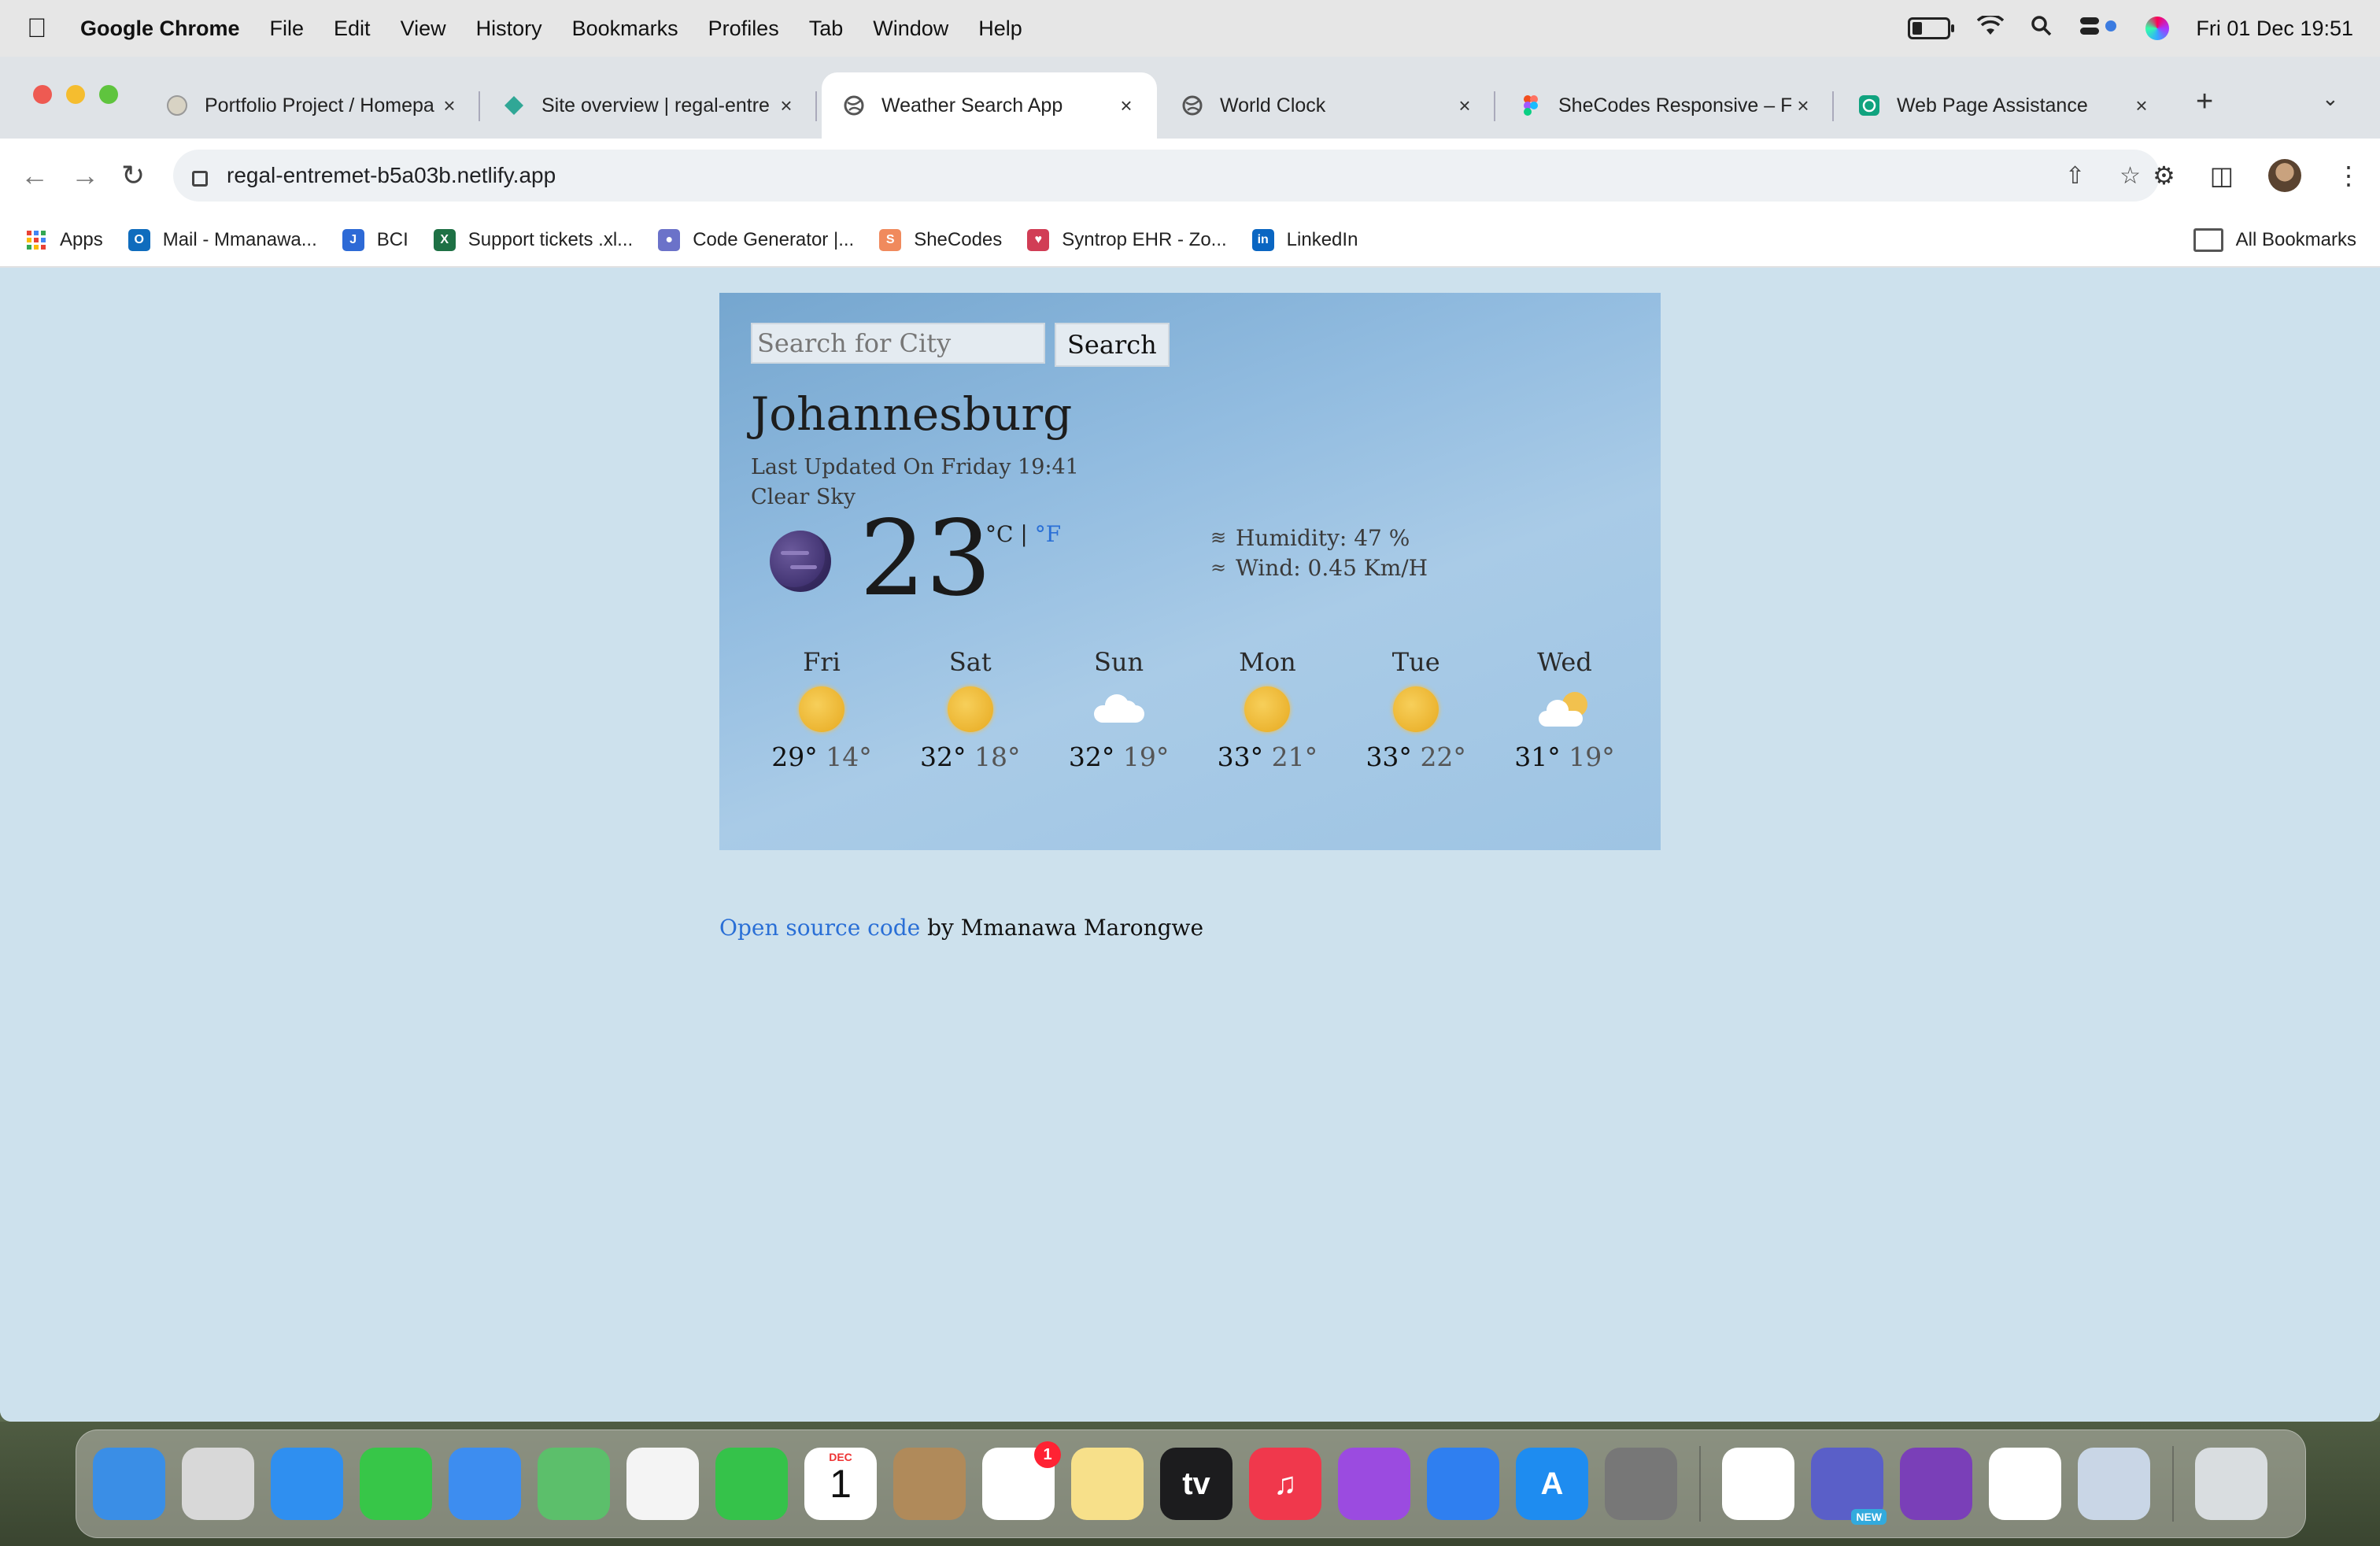 The height and width of the screenshot is (1546, 2380). What do you see at coordinates (218, 1484) in the screenshot?
I see `launchpad-icon` at bounding box center [218, 1484].